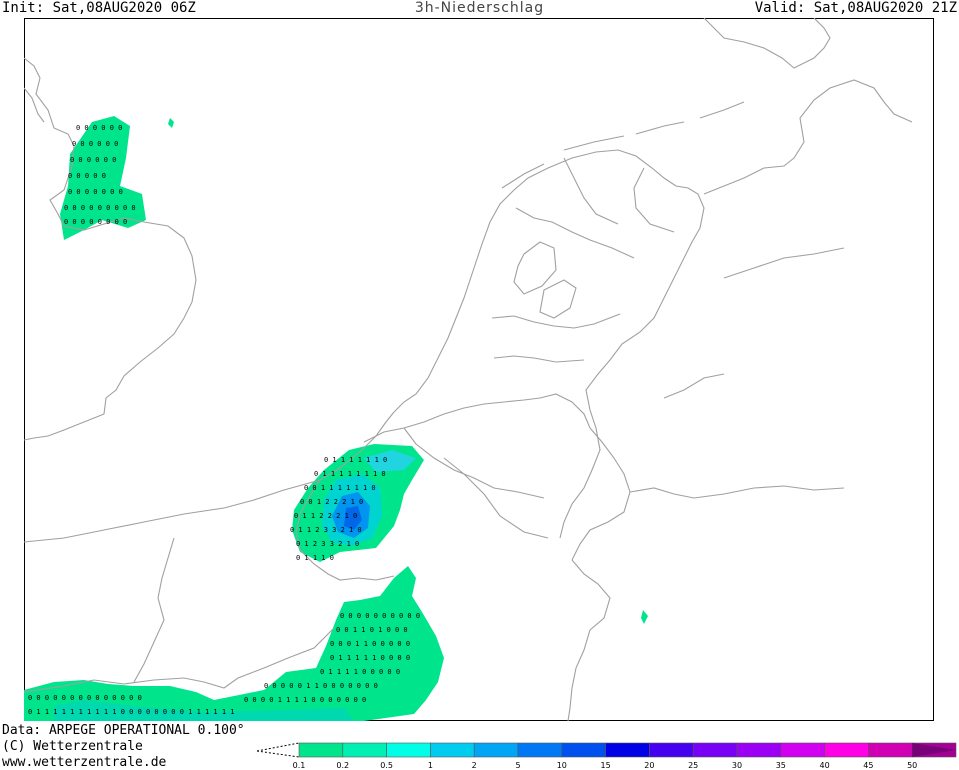 Image resolution: width=959 pixels, height=770 pixels. What do you see at coordinates (386, 765) in the screenshot?
I see `scale-label-2: 0.5` at bounding box center [386, 765].